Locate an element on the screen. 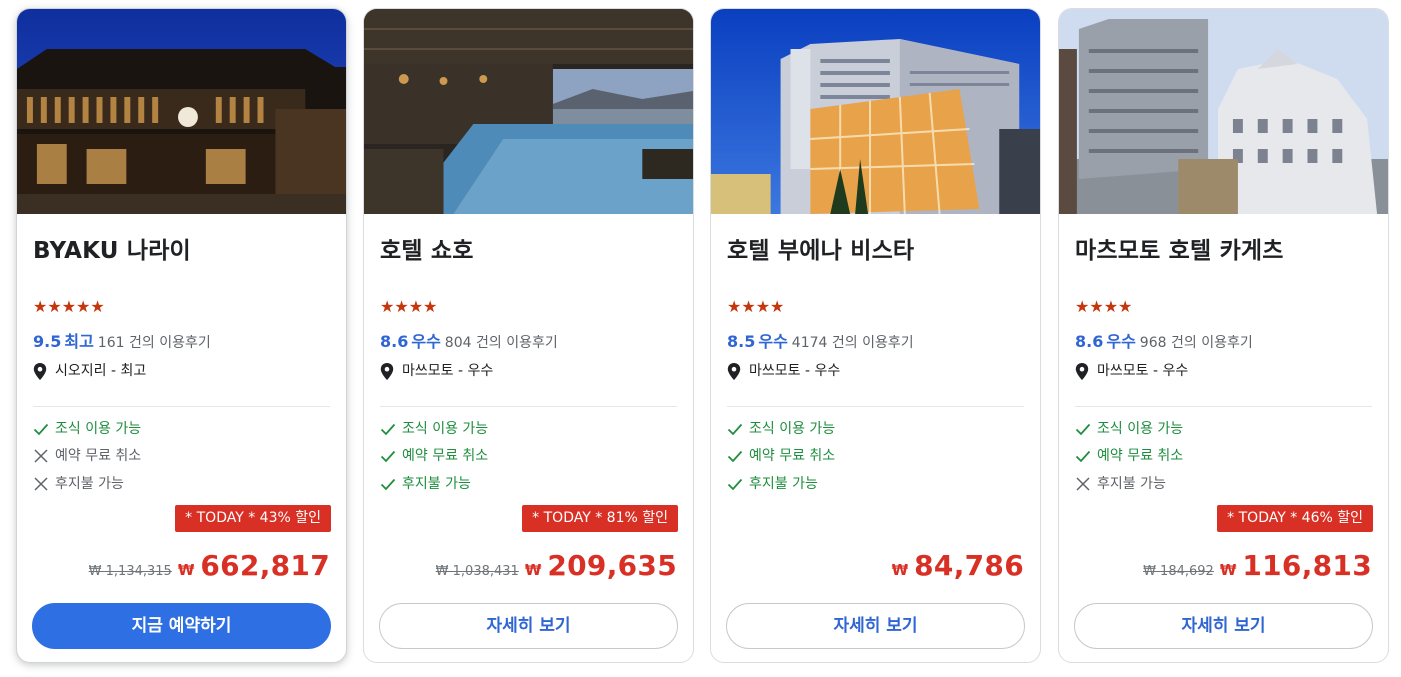  review-count: 804 건의 이용후기 is located at coordinates (501, 343).